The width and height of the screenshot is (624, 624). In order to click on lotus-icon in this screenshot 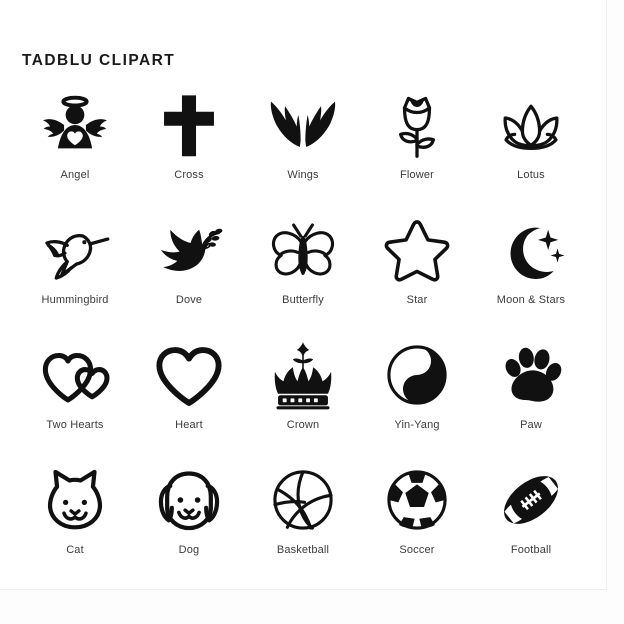, I will do `click(531, 125)`.